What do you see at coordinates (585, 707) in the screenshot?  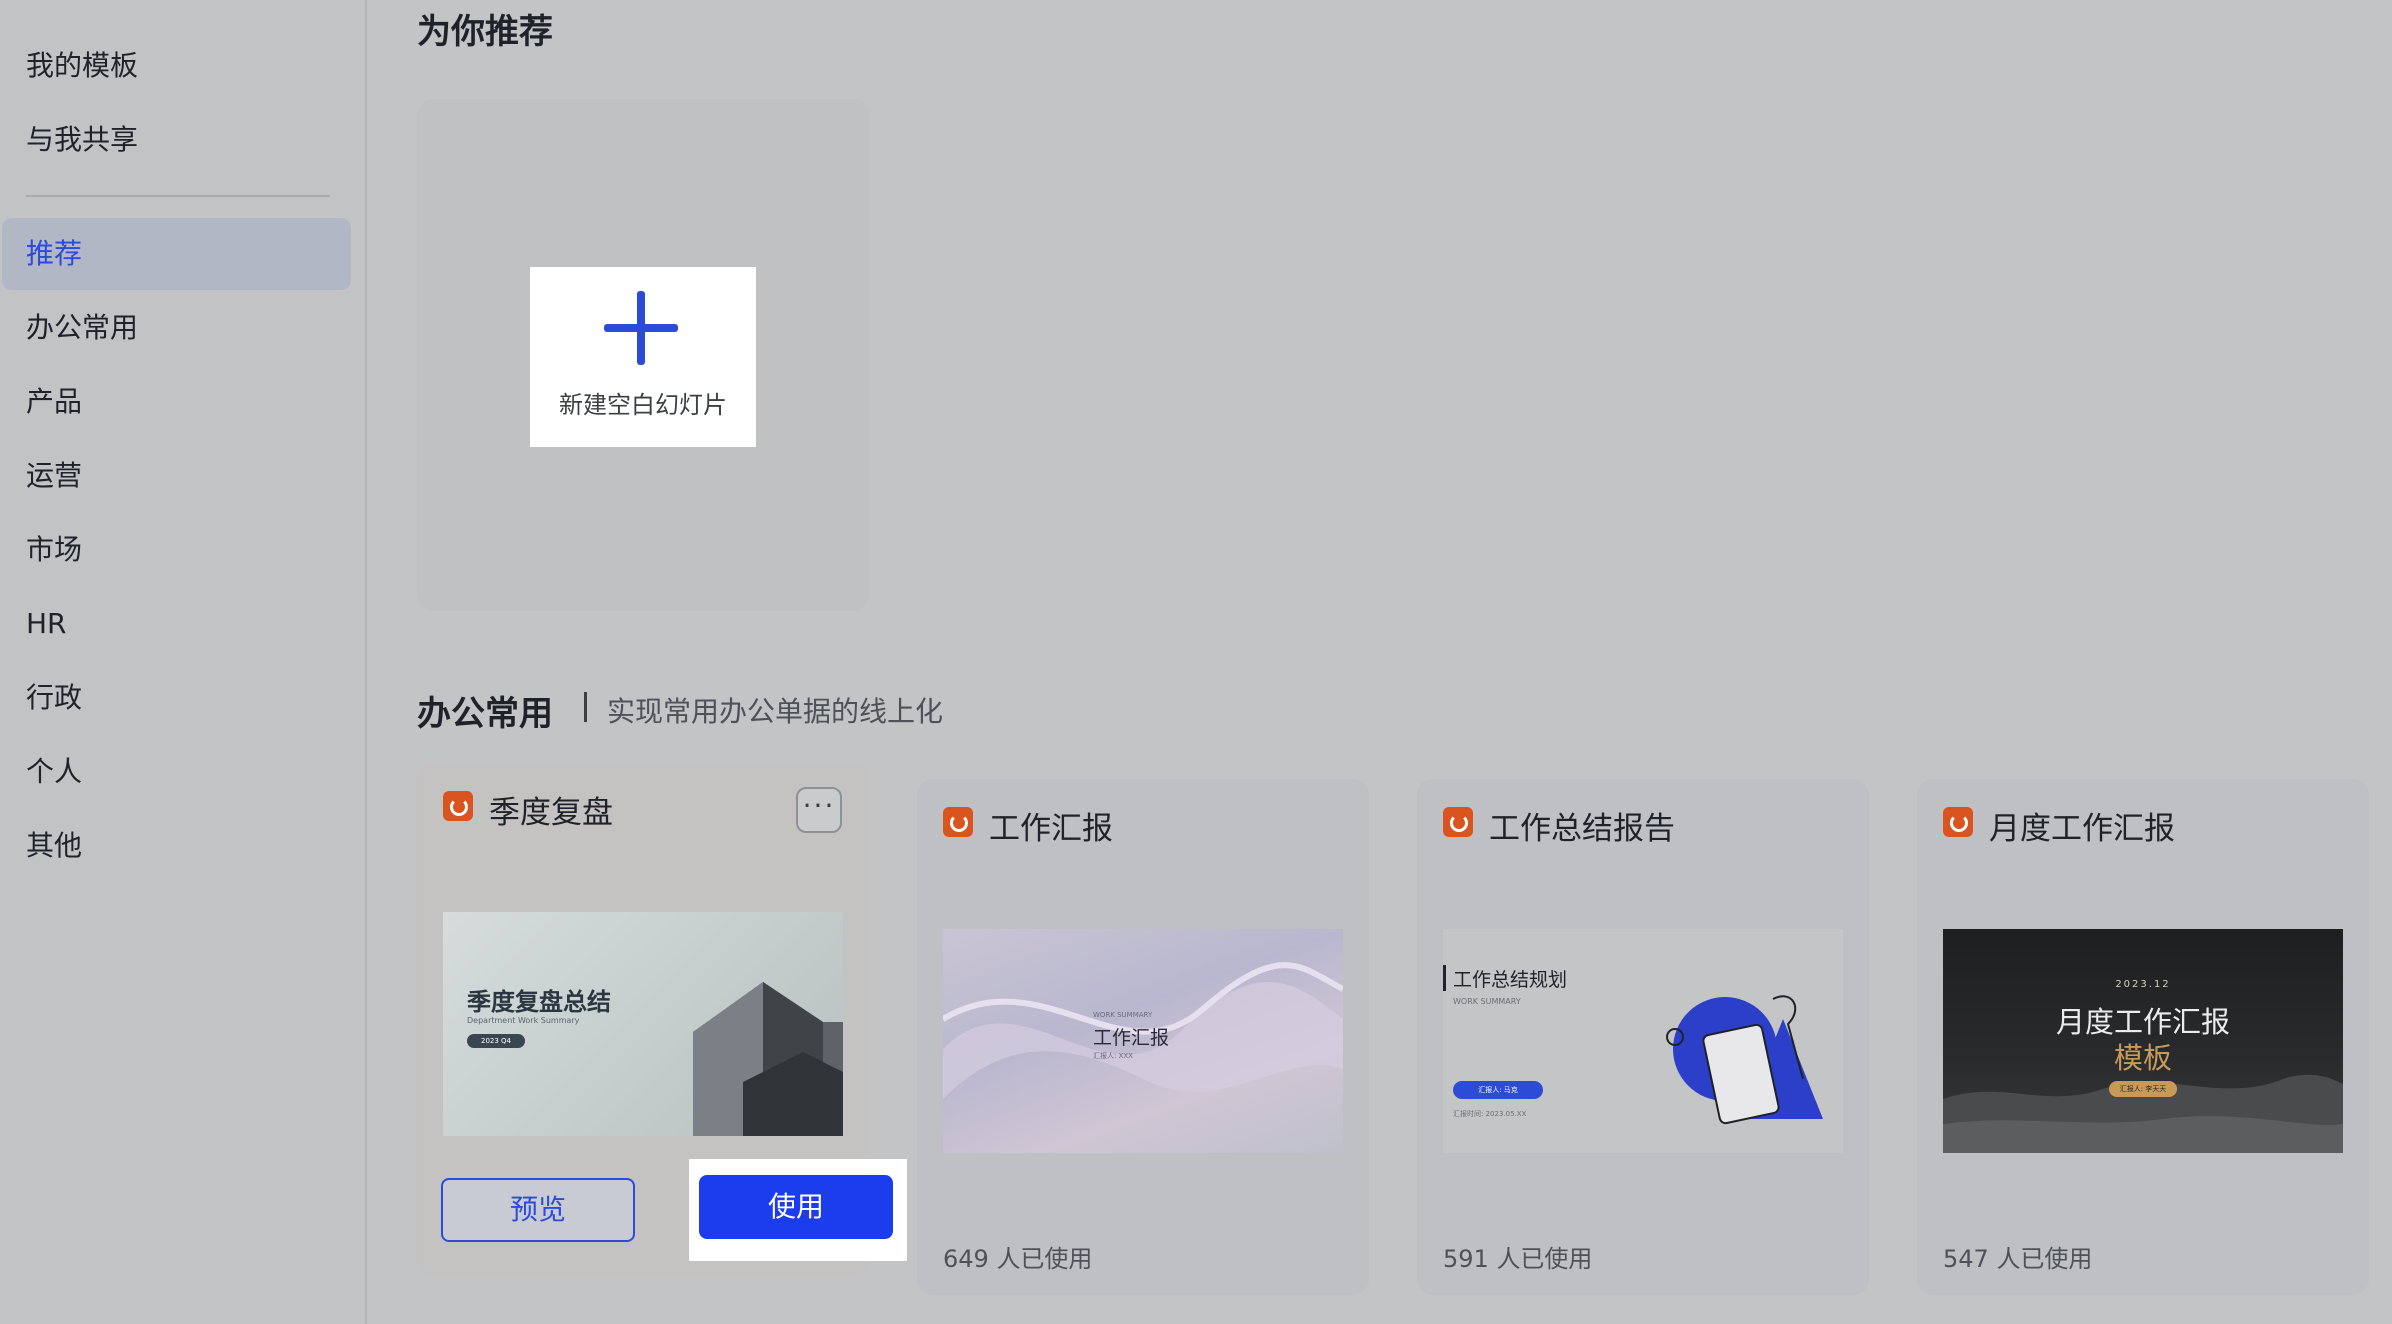 I see `section-divider` at bounding box center [585, 707].